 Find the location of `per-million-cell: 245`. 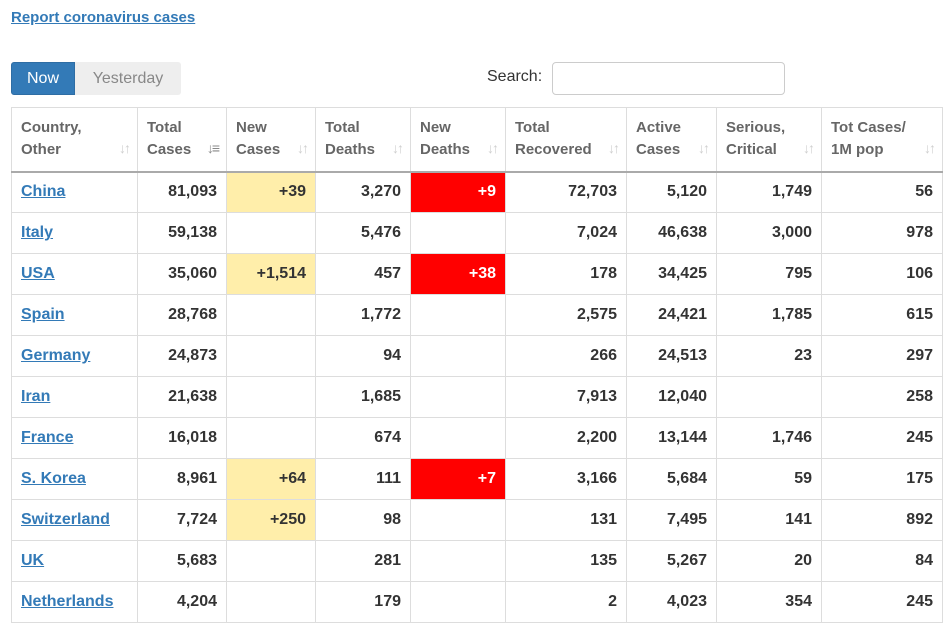

per-million-cell: 245 is located at coordinates (882, 602).